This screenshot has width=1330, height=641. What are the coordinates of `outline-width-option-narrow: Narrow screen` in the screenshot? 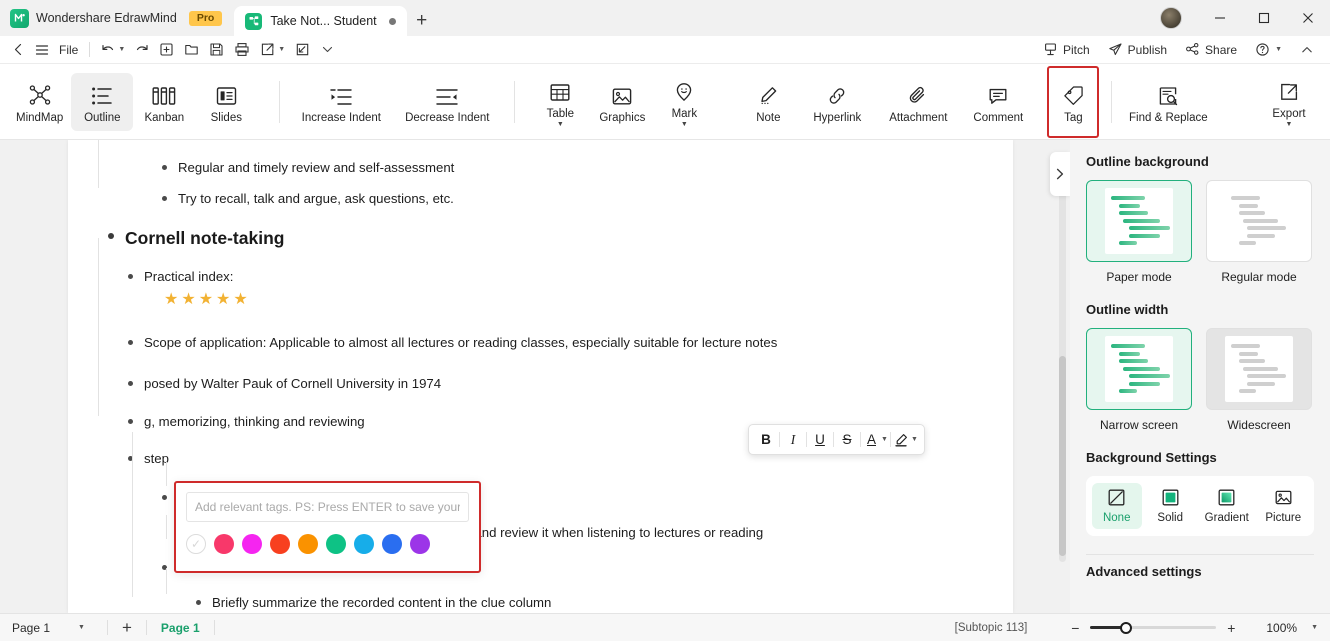 It's located at (1139, 380).